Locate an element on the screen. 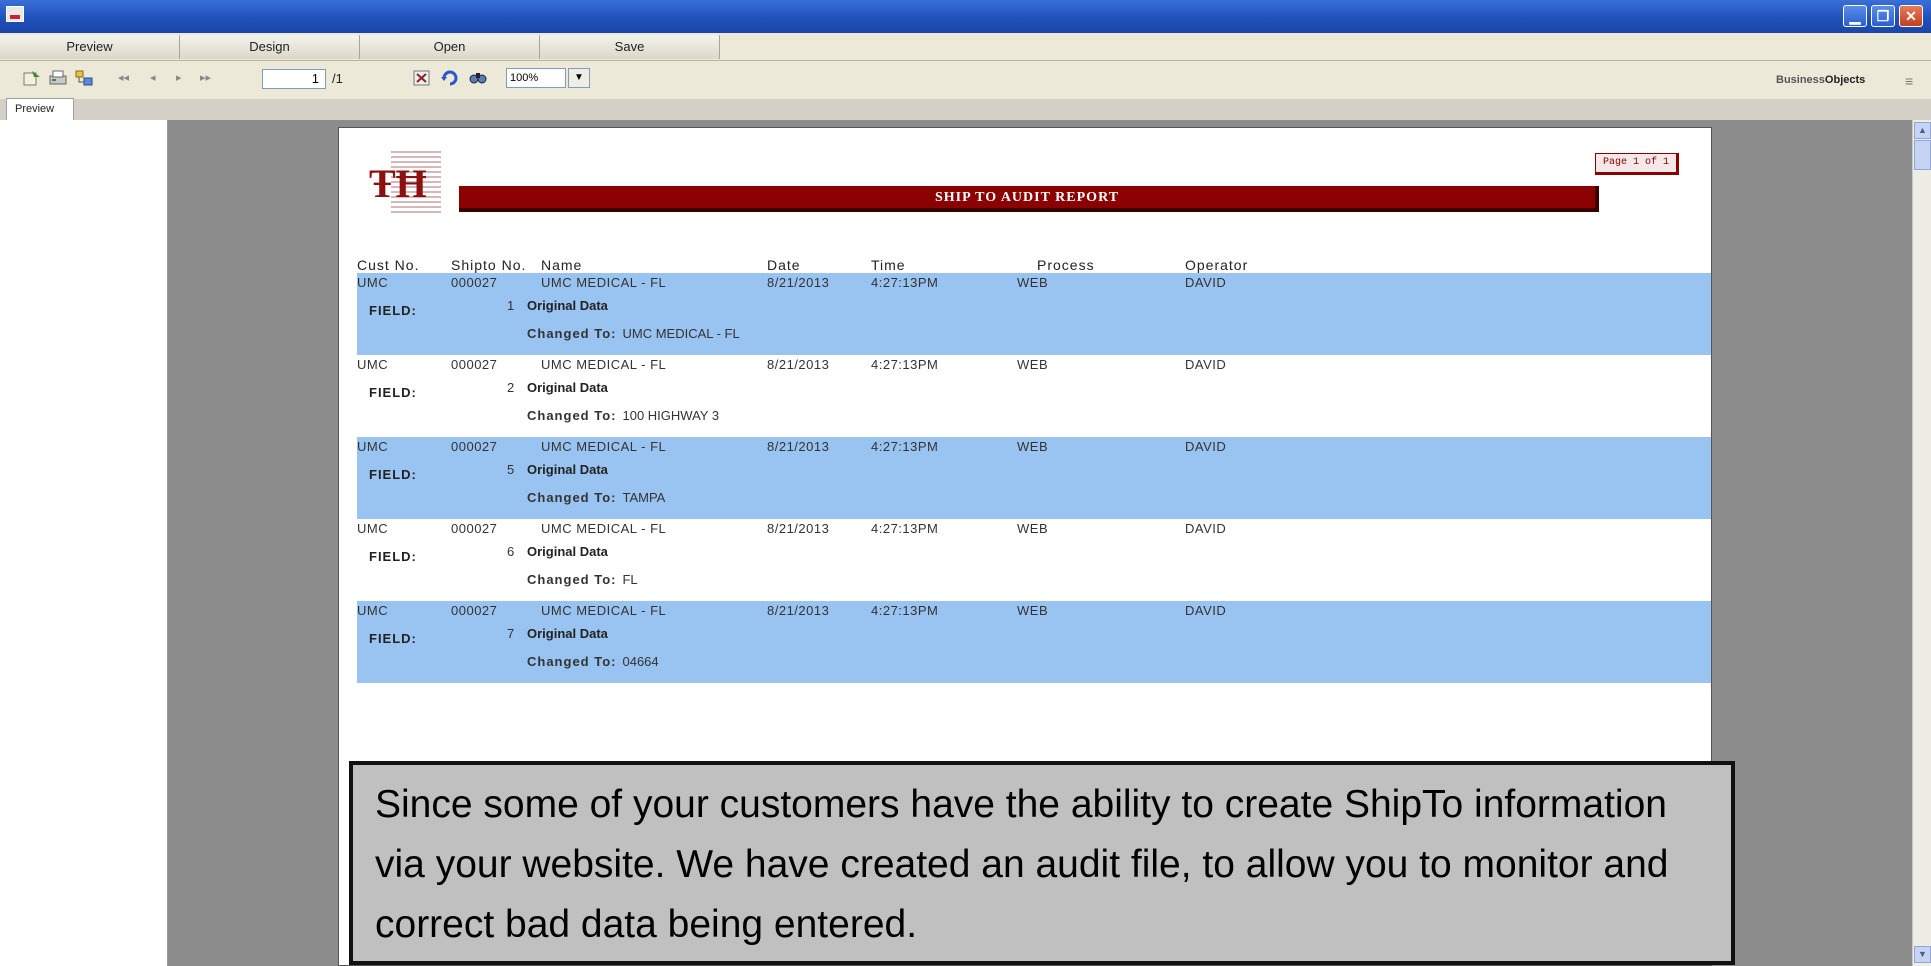 The width and height of the screenshot is (1931, 966). field-number: 2 is located at coordinates (511, 387).